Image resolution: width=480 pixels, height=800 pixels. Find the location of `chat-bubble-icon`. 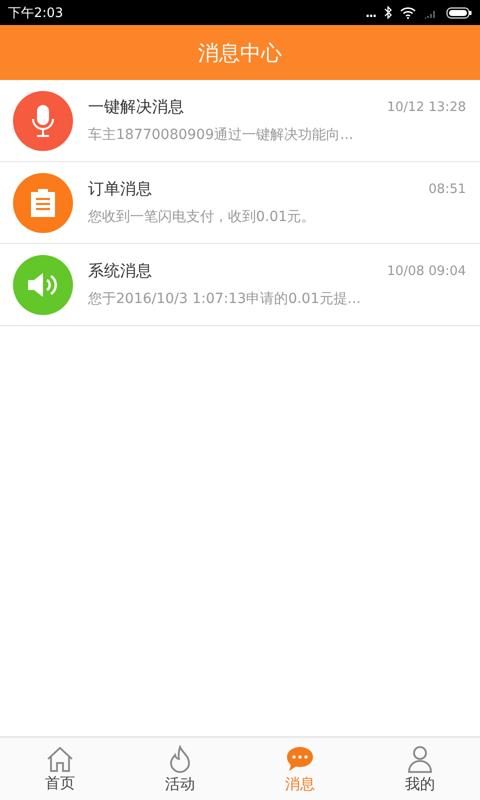

chat-bubble-icon is located at coordinates (300, 758).